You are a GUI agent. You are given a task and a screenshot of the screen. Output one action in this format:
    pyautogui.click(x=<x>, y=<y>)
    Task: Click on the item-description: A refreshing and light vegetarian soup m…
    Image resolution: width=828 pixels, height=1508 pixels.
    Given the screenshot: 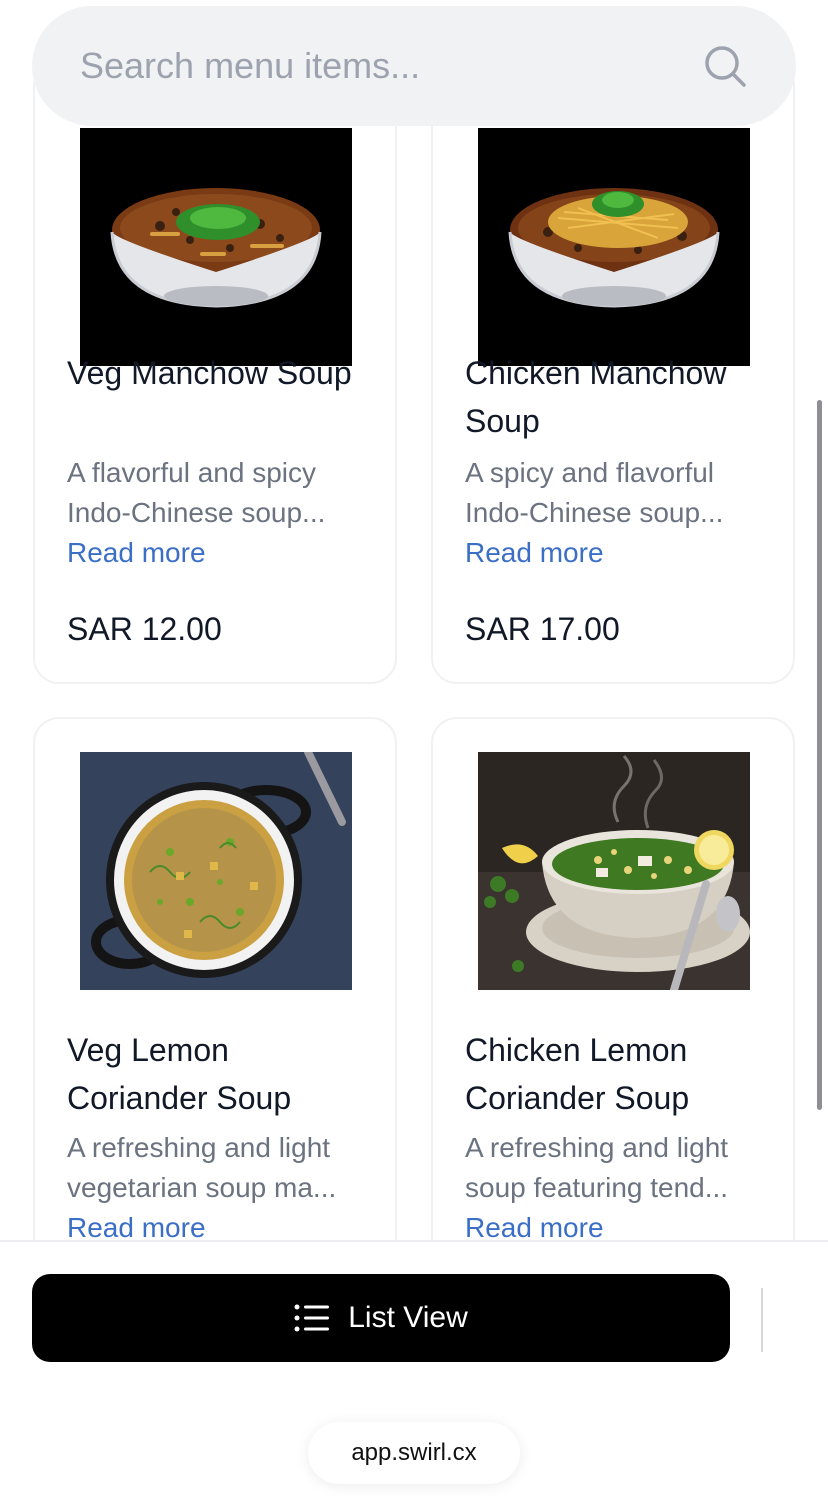 What is the action you would take?
    pyautogui.click(x=202, y=1167)
    